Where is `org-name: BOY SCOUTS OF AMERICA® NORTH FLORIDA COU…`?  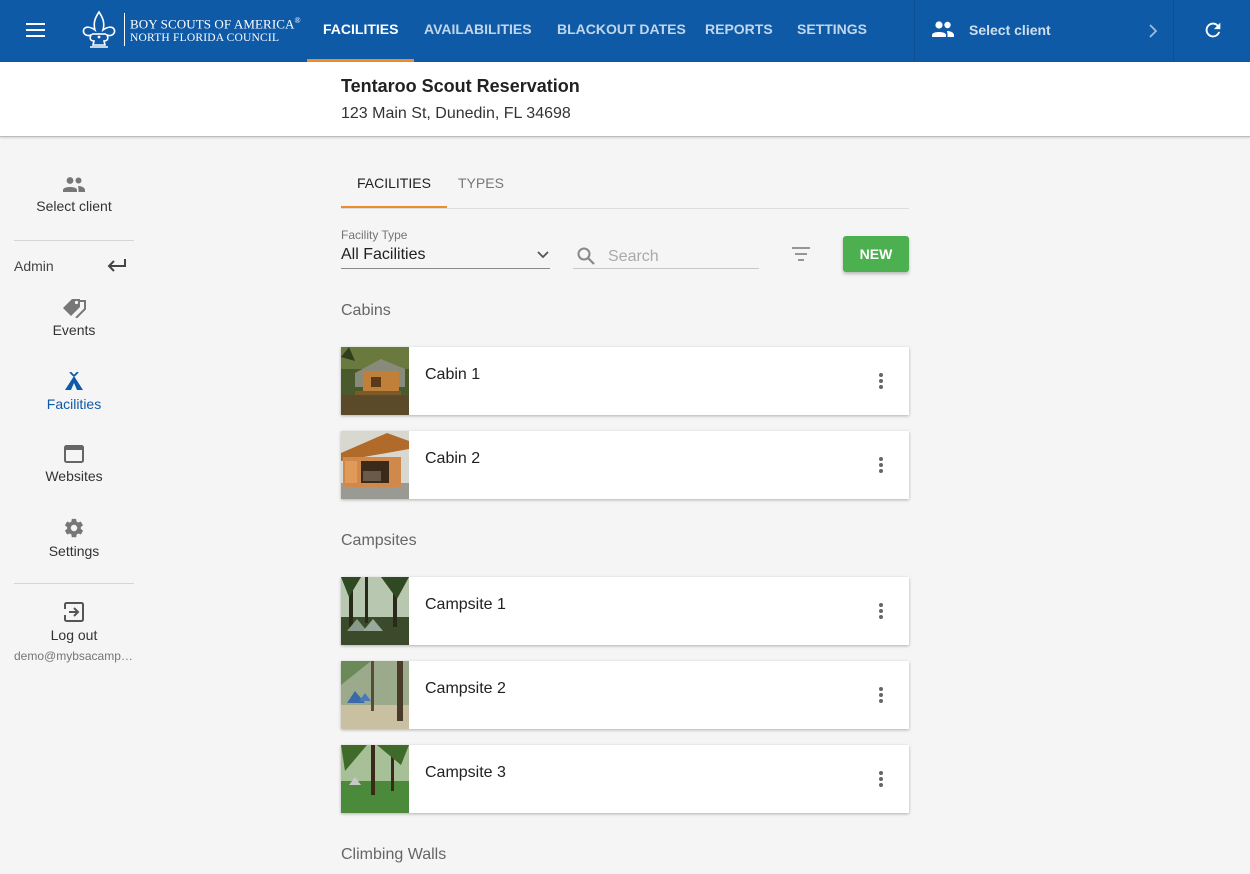 org-name: BOY SCOUTS OF AMERICA® NORTH FLORIDA COU… is located at coordinates (214, 30).